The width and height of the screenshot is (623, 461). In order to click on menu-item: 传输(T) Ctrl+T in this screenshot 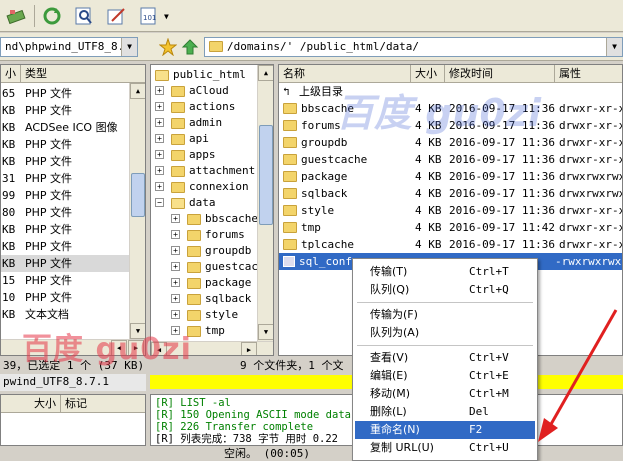, I will do `click(445, 272)`.